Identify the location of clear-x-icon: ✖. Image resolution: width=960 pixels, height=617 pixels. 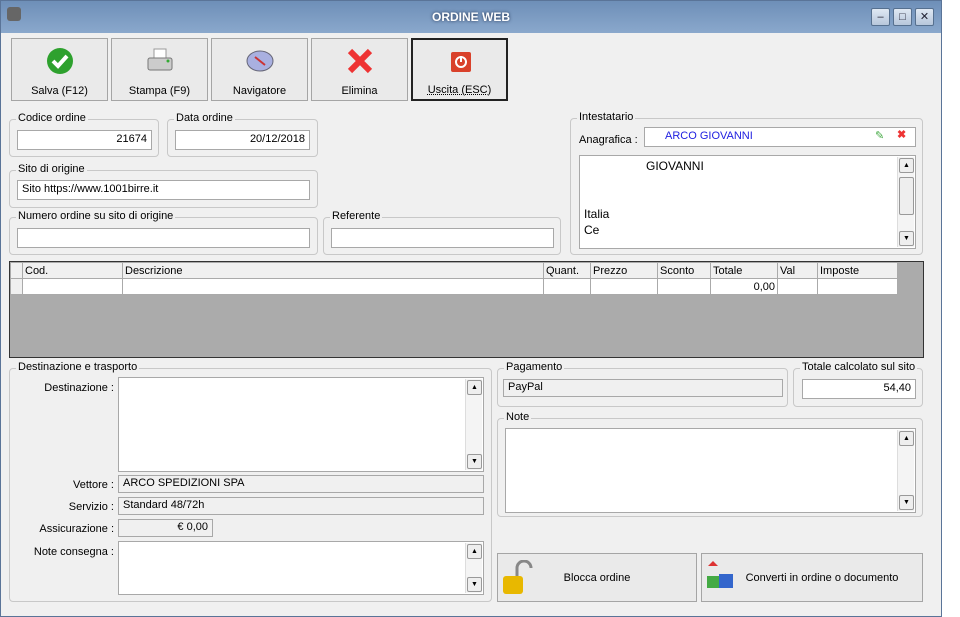
(901, 134).